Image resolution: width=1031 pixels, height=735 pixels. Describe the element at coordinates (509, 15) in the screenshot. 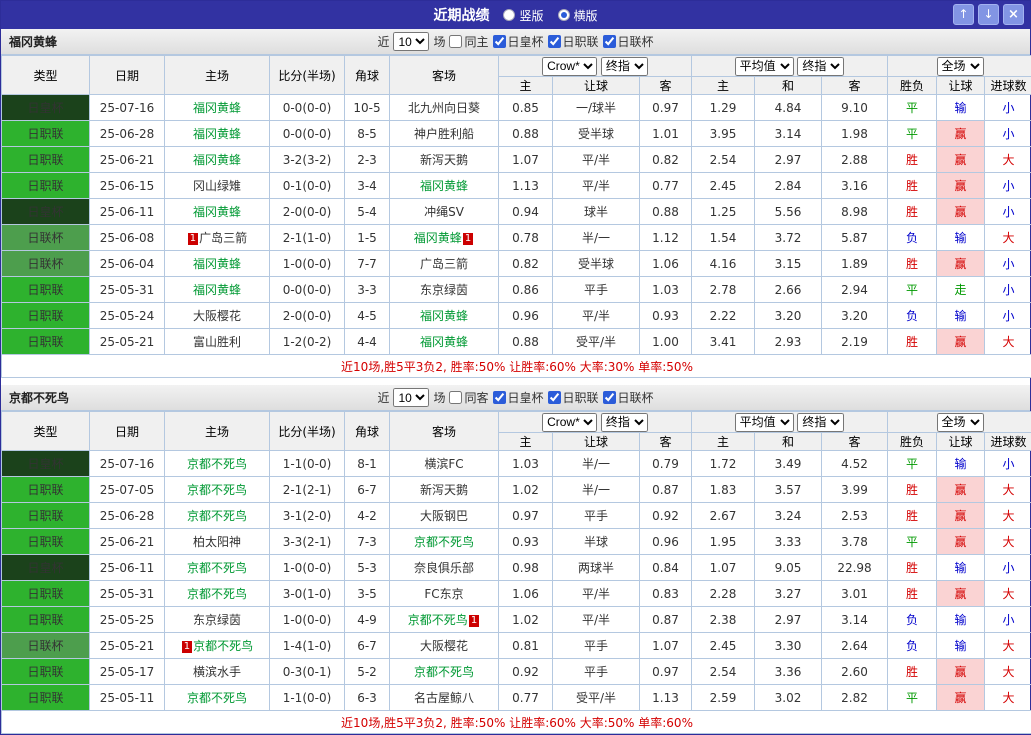

I see `radio-icon` at that location.